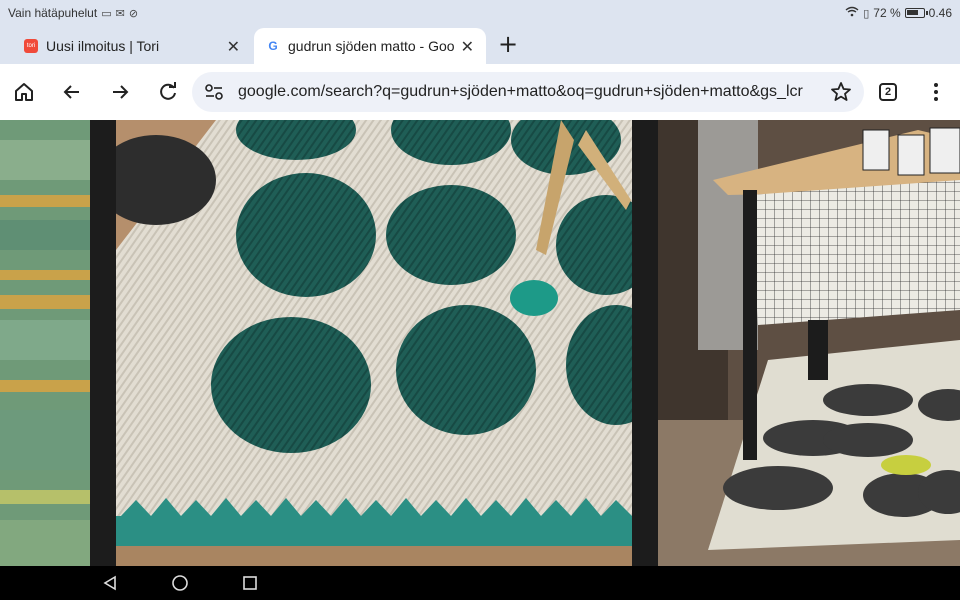 The image size is (960, 600). I want to click on more-vert-icon, so click(936, 92).